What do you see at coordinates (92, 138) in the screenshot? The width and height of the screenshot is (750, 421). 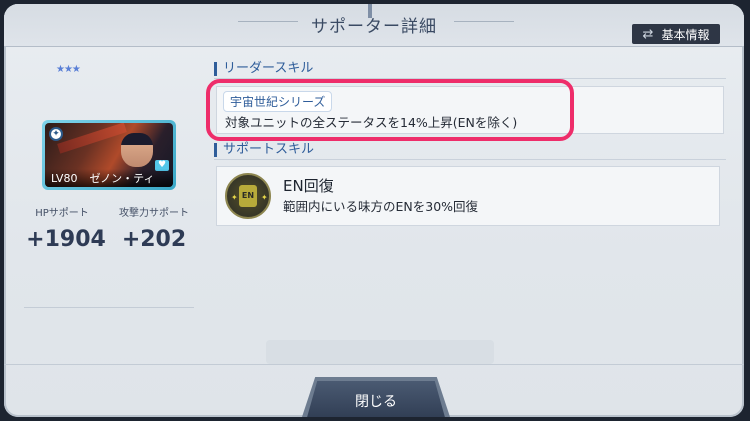 I see `weapon-art` at bounding box center [92, 138].